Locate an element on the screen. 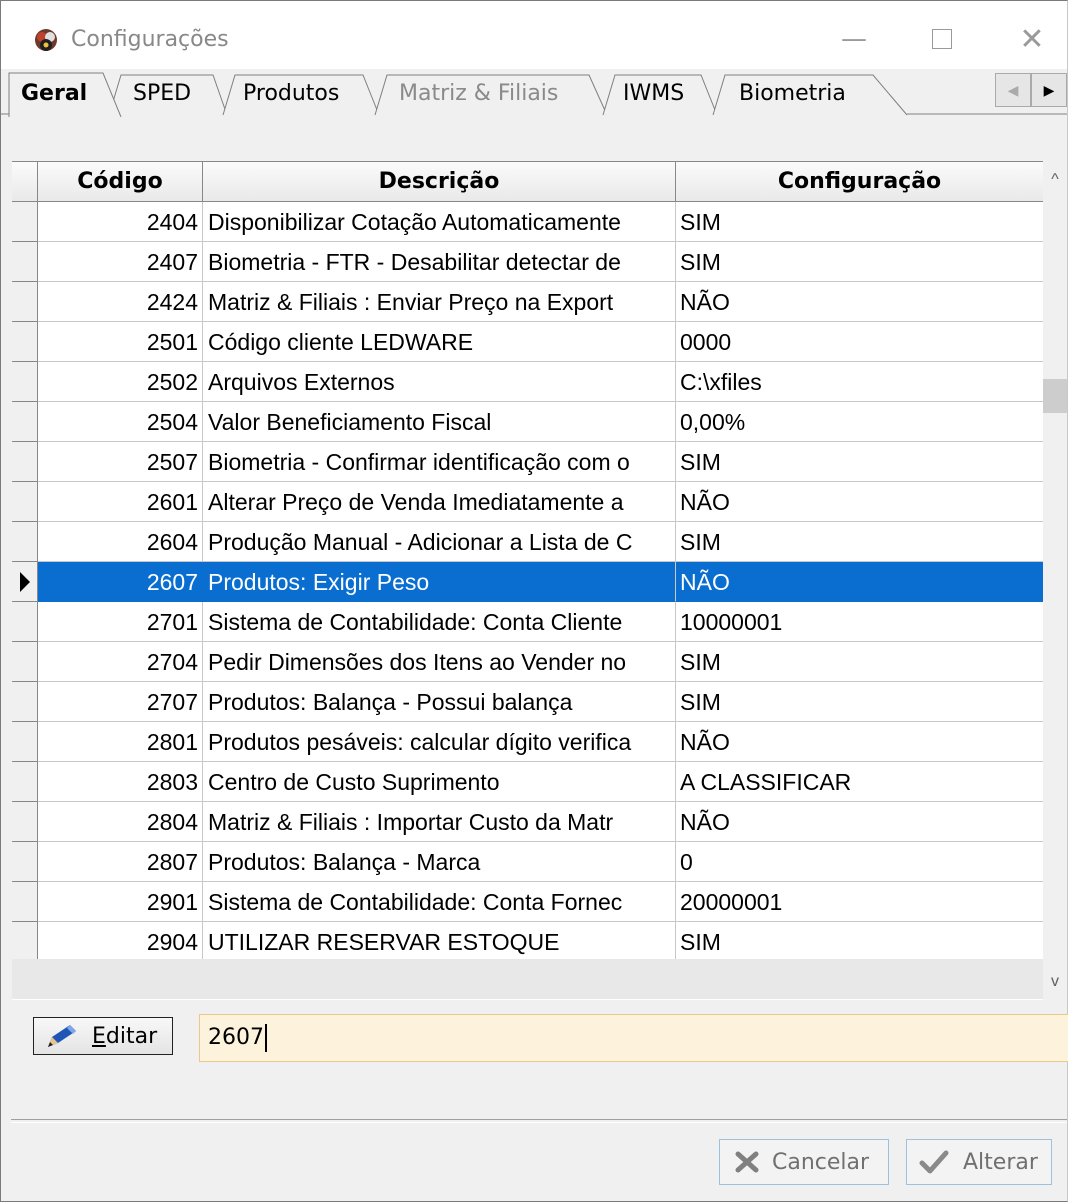  cell-descricao: Disponibilizar Cotação Automaticamente is located at coordinates (439, 222).